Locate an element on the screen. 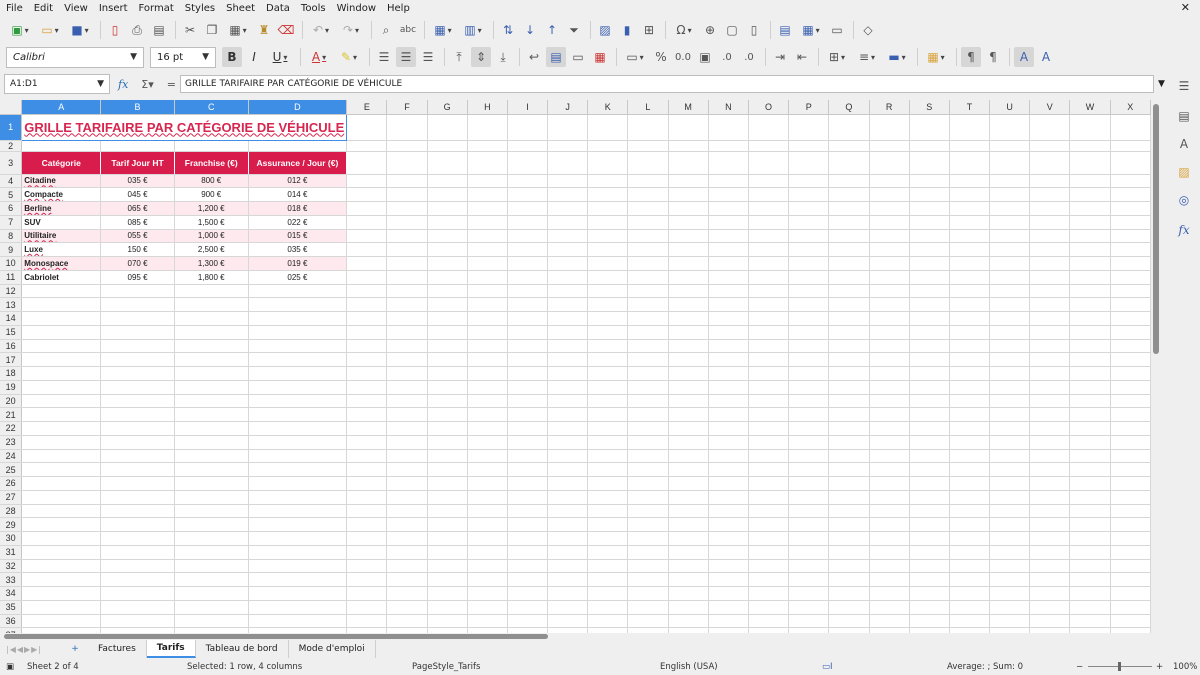  tab-mode-emploi: Mode d'emploi is located at coordinates (332, 649).